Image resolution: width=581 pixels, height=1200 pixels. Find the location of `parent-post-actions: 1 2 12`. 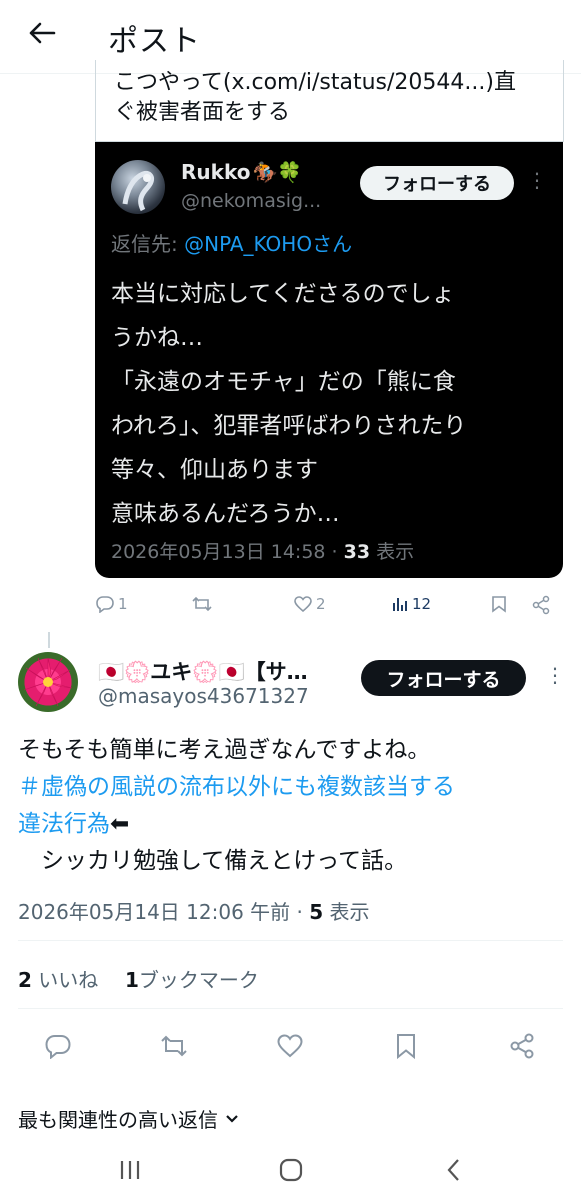

parent-post-actions: 1 2 12 is located at coordinates (330, 607).